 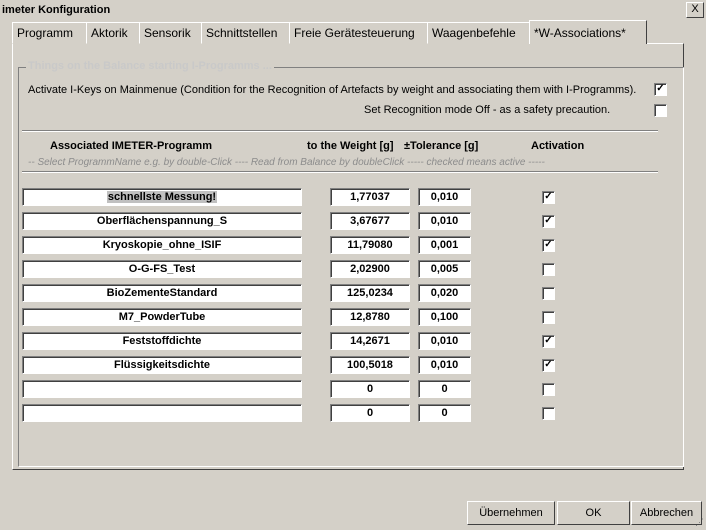 I want to click on program-field-text: Oberflächenspannung_S, so click(x=162, y=221).